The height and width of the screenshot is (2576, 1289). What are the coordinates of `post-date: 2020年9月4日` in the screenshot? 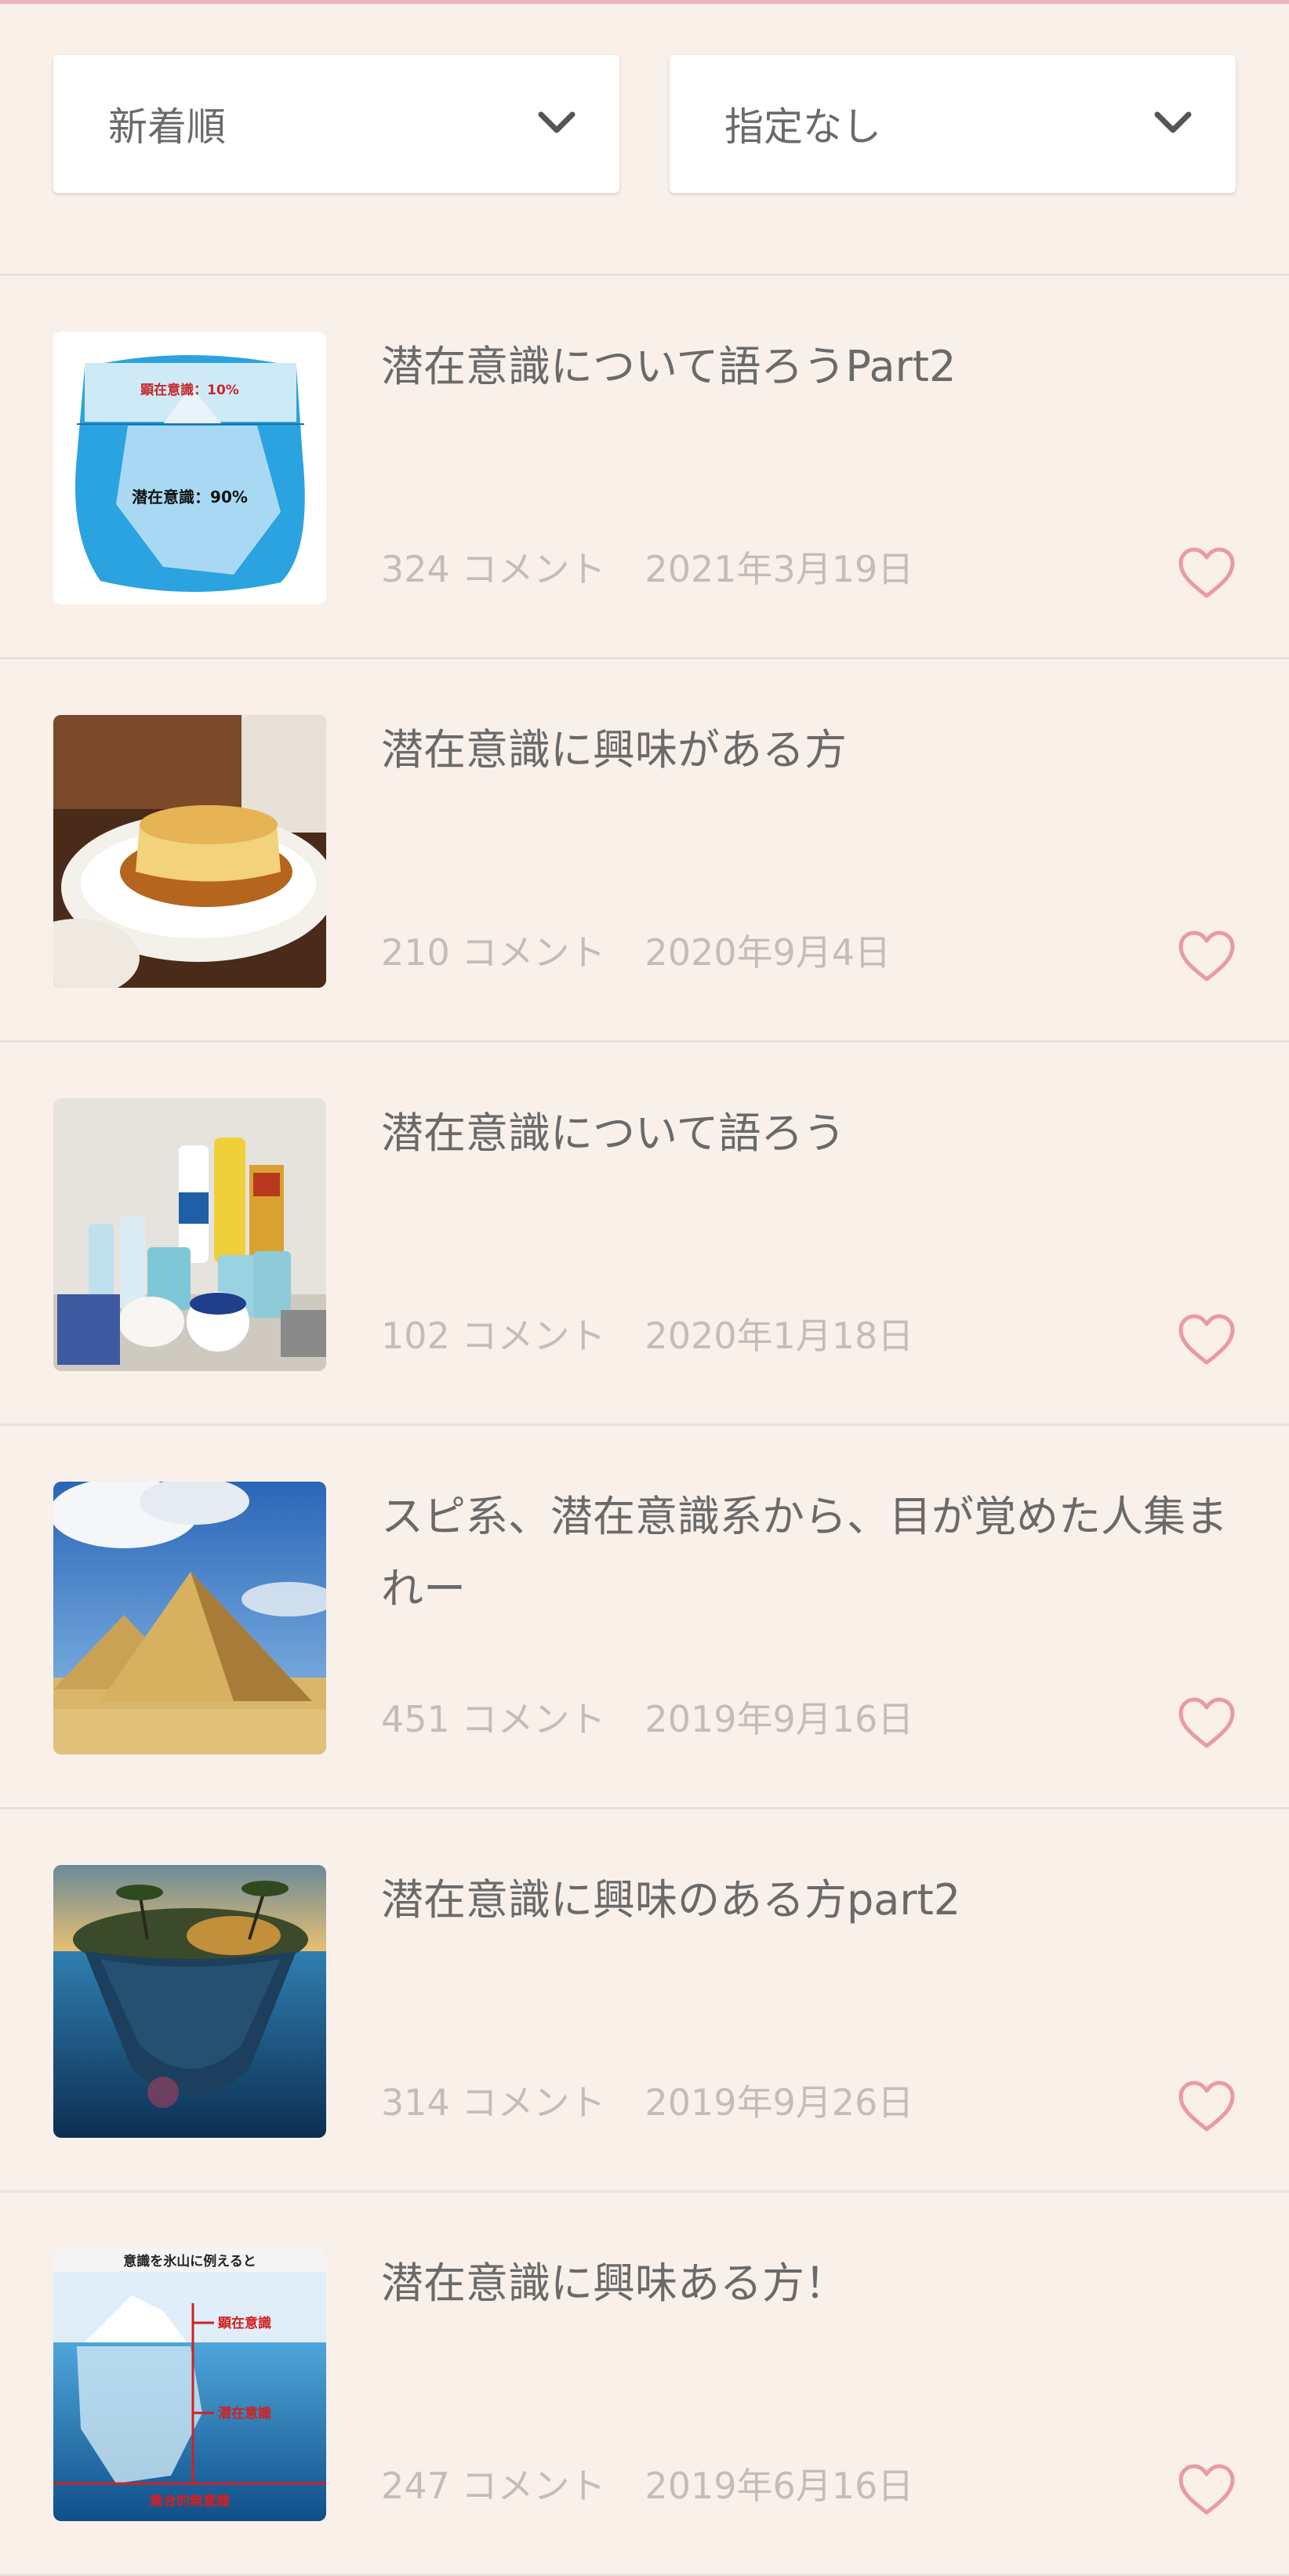 It's located at (767, 953).